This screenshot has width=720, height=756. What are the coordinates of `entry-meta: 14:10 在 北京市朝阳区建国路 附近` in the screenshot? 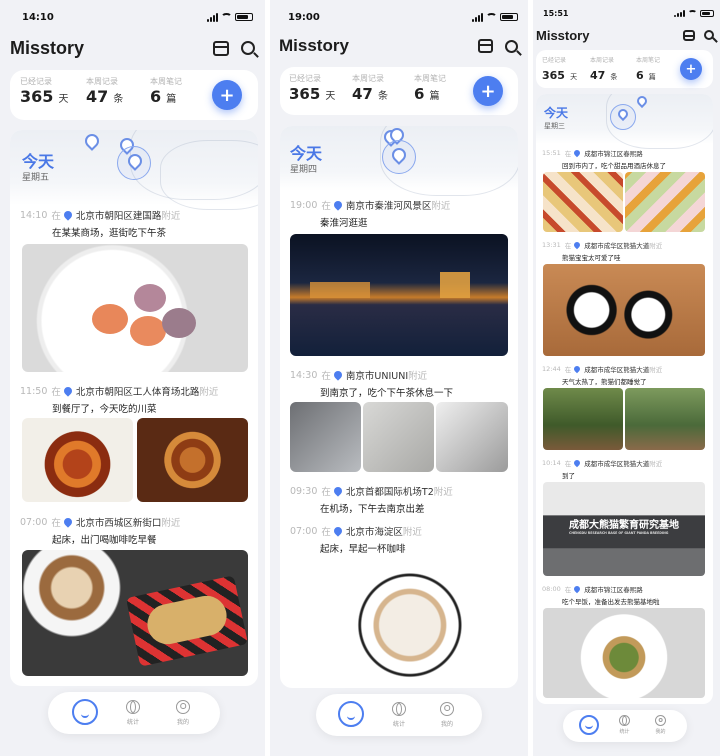 It's located at (100, 215).